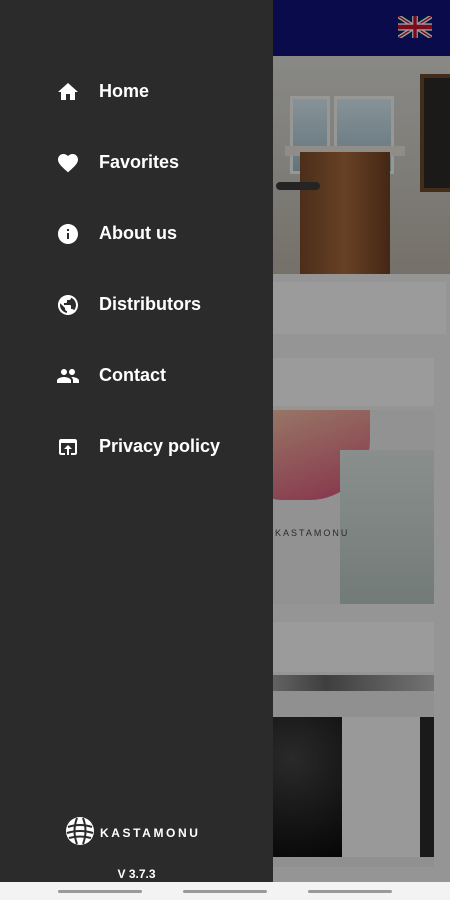 The height and width of the screenshot is (900, 450). I want to click on drawer-item-privacy-policy: Privacy policy, so click(136, 446).